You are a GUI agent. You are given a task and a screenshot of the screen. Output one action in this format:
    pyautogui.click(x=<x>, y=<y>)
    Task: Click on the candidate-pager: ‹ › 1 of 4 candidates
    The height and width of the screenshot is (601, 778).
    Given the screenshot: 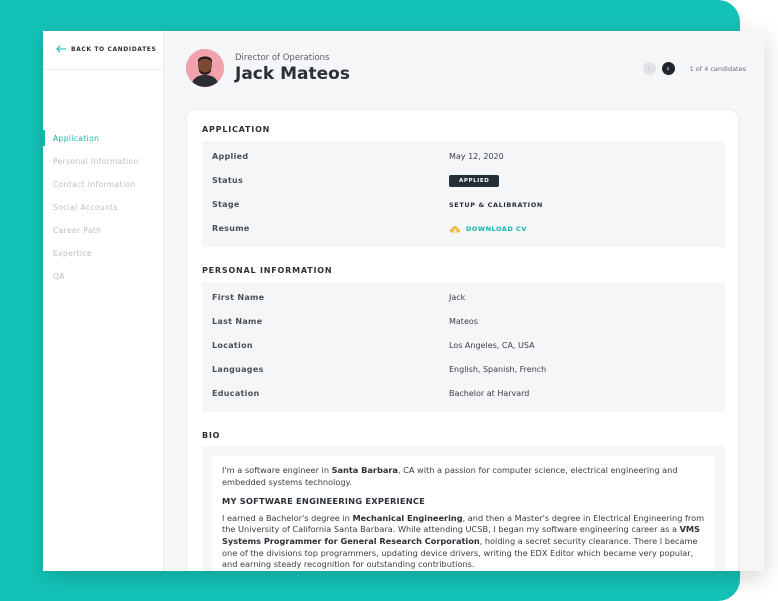 What is the action you would take?
    pyautogui.click(x=694, y=68)
    